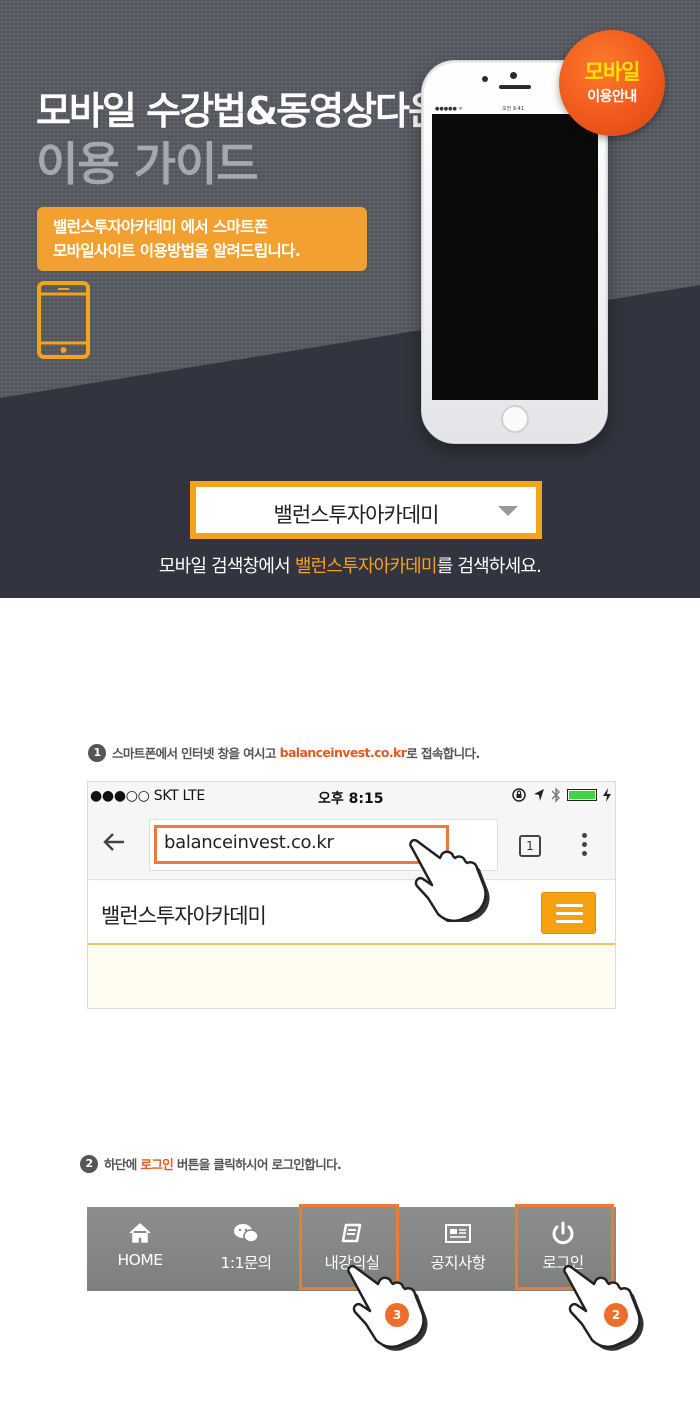 The image size is (700, 1428). I want to click on newspaper-icon, so click(458, 1233).